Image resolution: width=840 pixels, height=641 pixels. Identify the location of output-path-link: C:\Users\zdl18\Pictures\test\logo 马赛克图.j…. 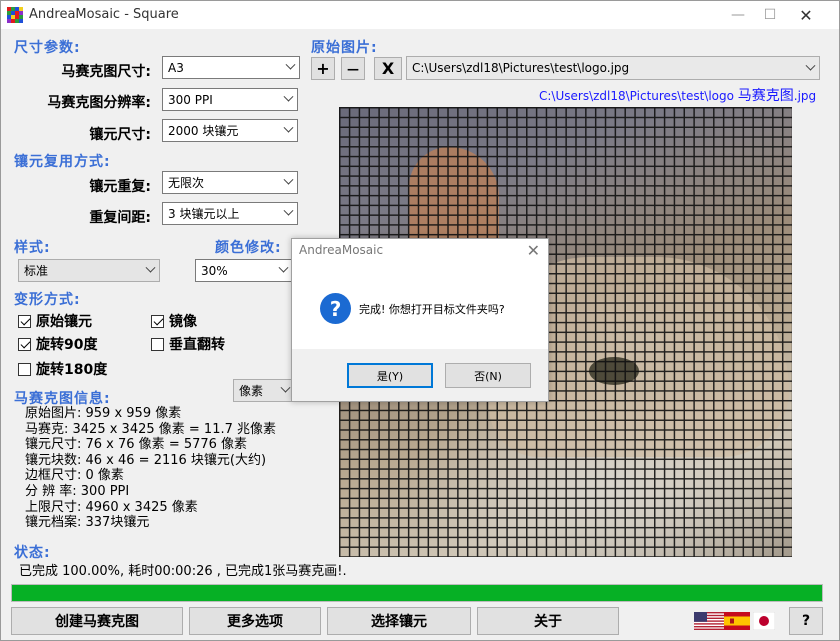
(677, 95).